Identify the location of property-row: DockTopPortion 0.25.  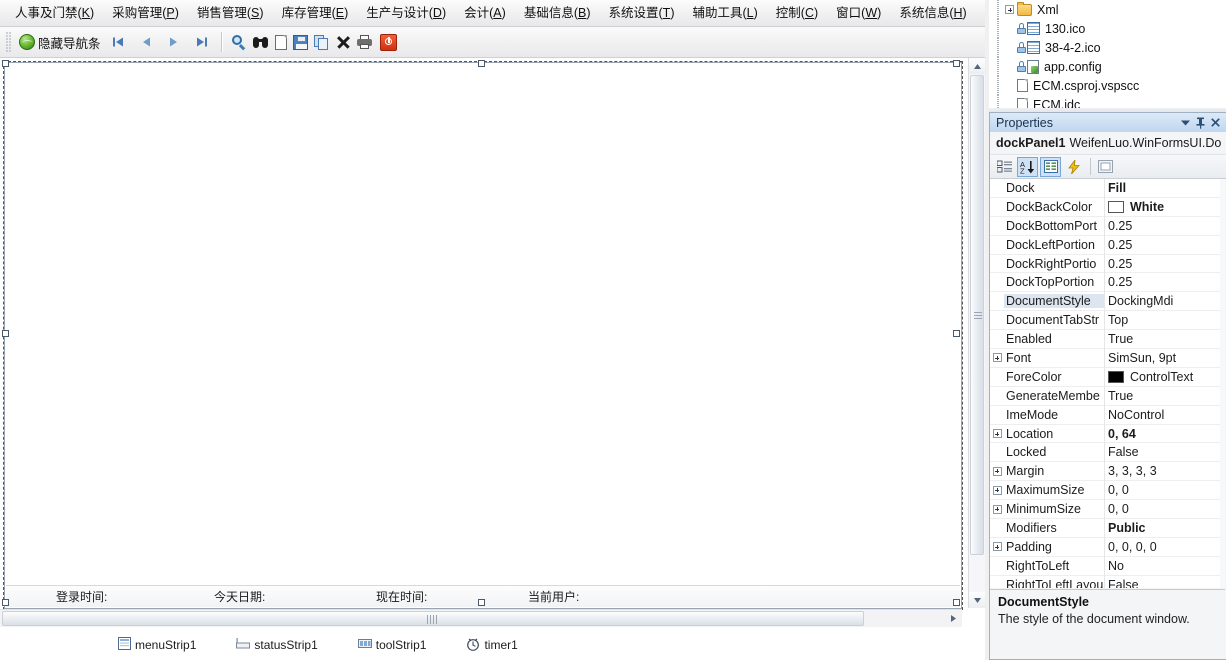
(1107, 283).